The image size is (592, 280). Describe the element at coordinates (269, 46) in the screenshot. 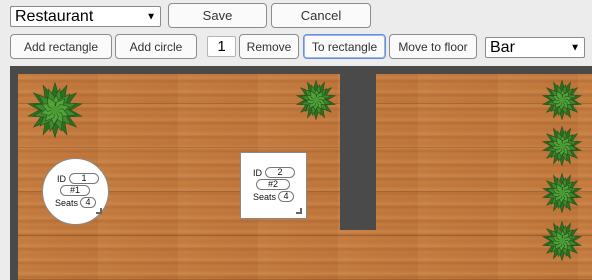

I see `remove-button: Remove` at that location.